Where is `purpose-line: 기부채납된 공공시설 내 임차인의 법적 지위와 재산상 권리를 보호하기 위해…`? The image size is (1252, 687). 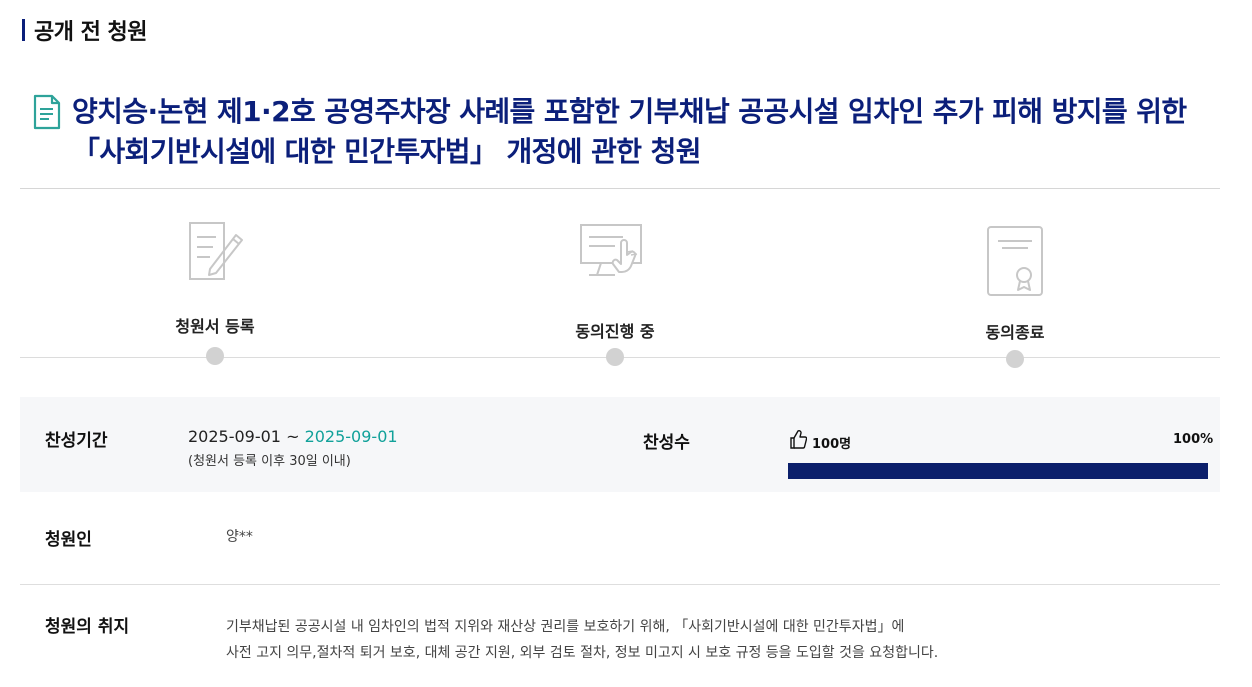
purpose-line: 기부채납된 공공시설 내 임차인의 법적 지위와 재산상 권리를 보호하기 위해… is located at coordinates (565, 627).